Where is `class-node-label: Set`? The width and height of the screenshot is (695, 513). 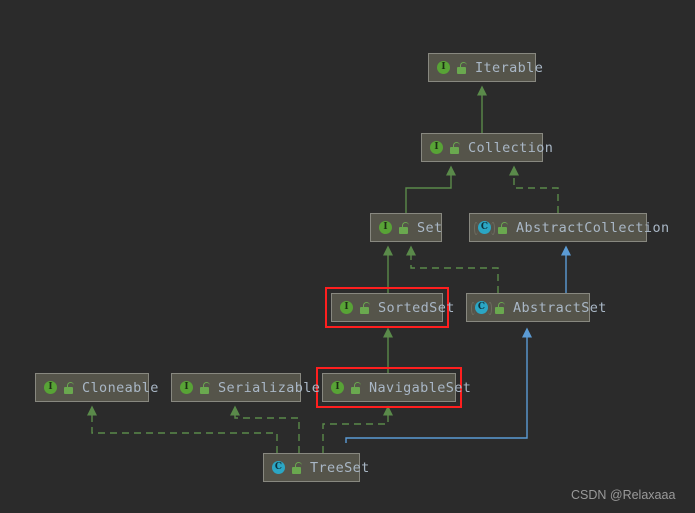
class-node-label: Set is located at coordinates (430, 227).